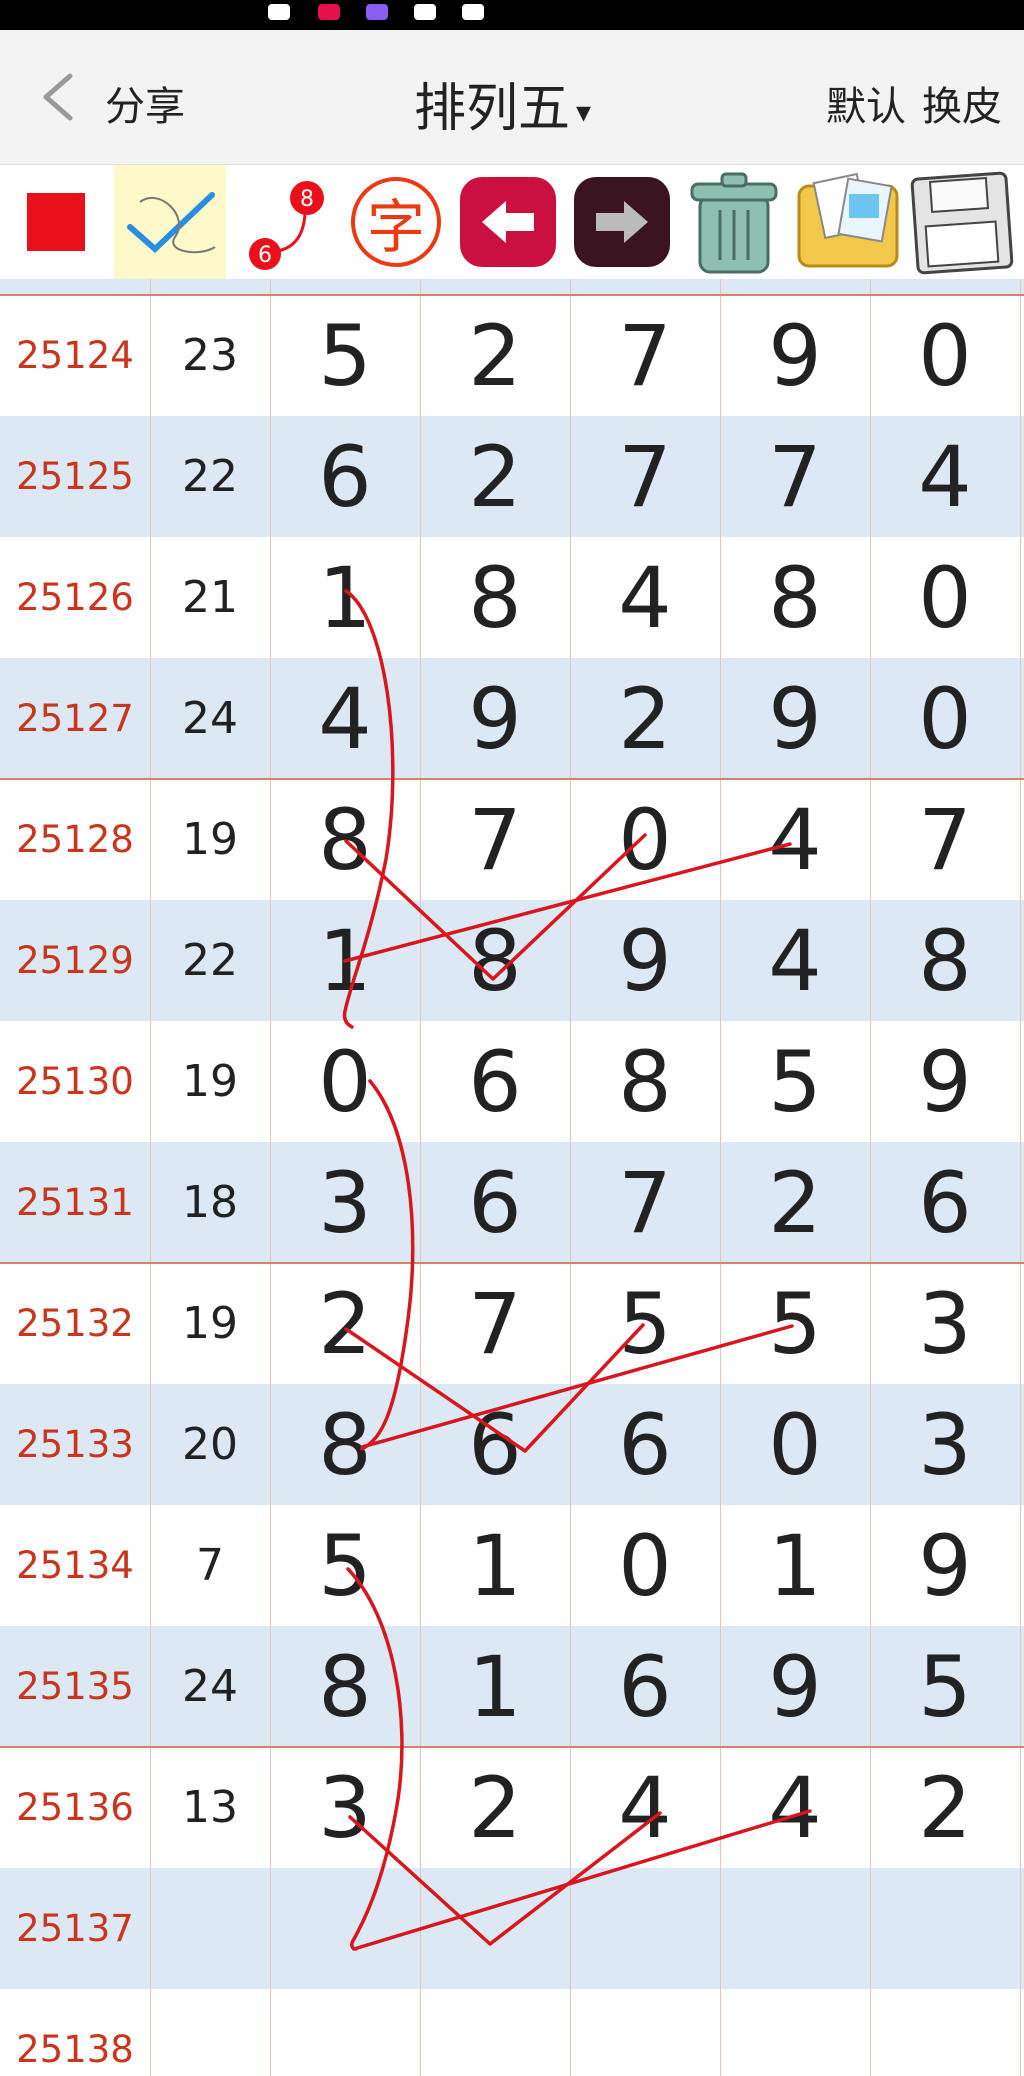 The width and height of the screenshot is (1024, 2076). What do you see at coordinates (210, 1202) in the screenshot?
I see `digit-sum: 18` at bounding box center [210, 1202].